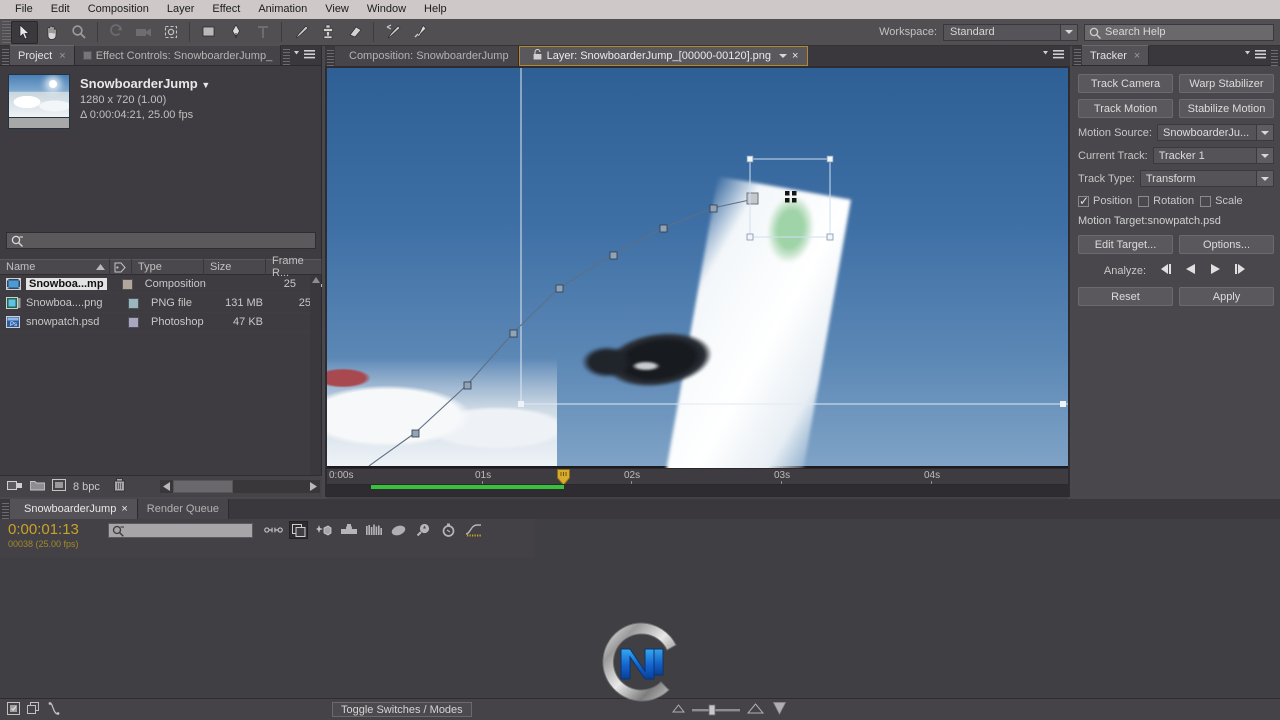  What do you see at coordinates (74, 509) in the screenshot?
I see `tab-snowboarderjump: SnowboarderJump ×` at bounding box center [74, 509].